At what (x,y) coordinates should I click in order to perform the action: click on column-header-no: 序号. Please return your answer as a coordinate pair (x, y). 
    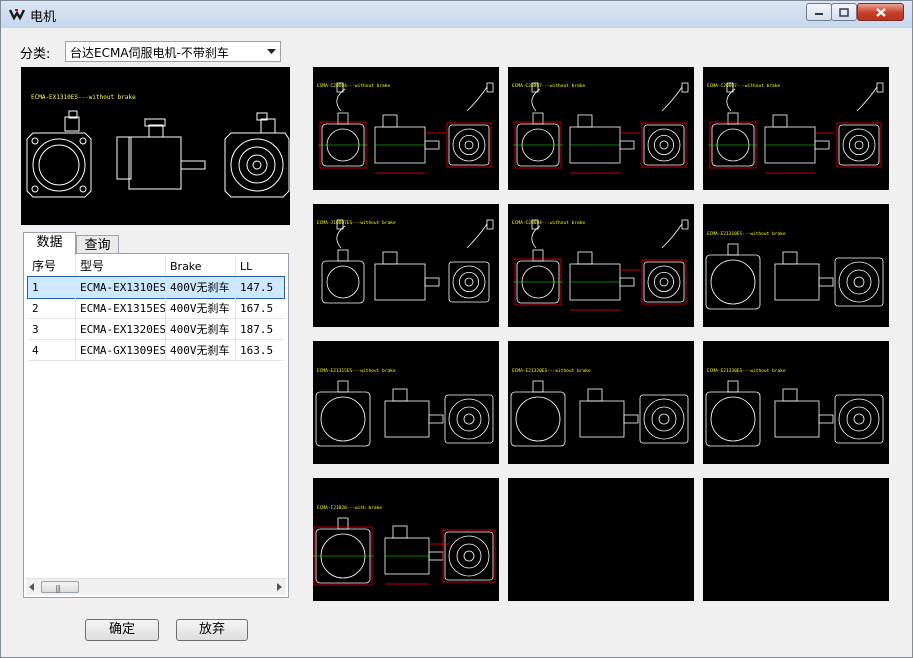
    Looking at the image, I should click on (52, 266).